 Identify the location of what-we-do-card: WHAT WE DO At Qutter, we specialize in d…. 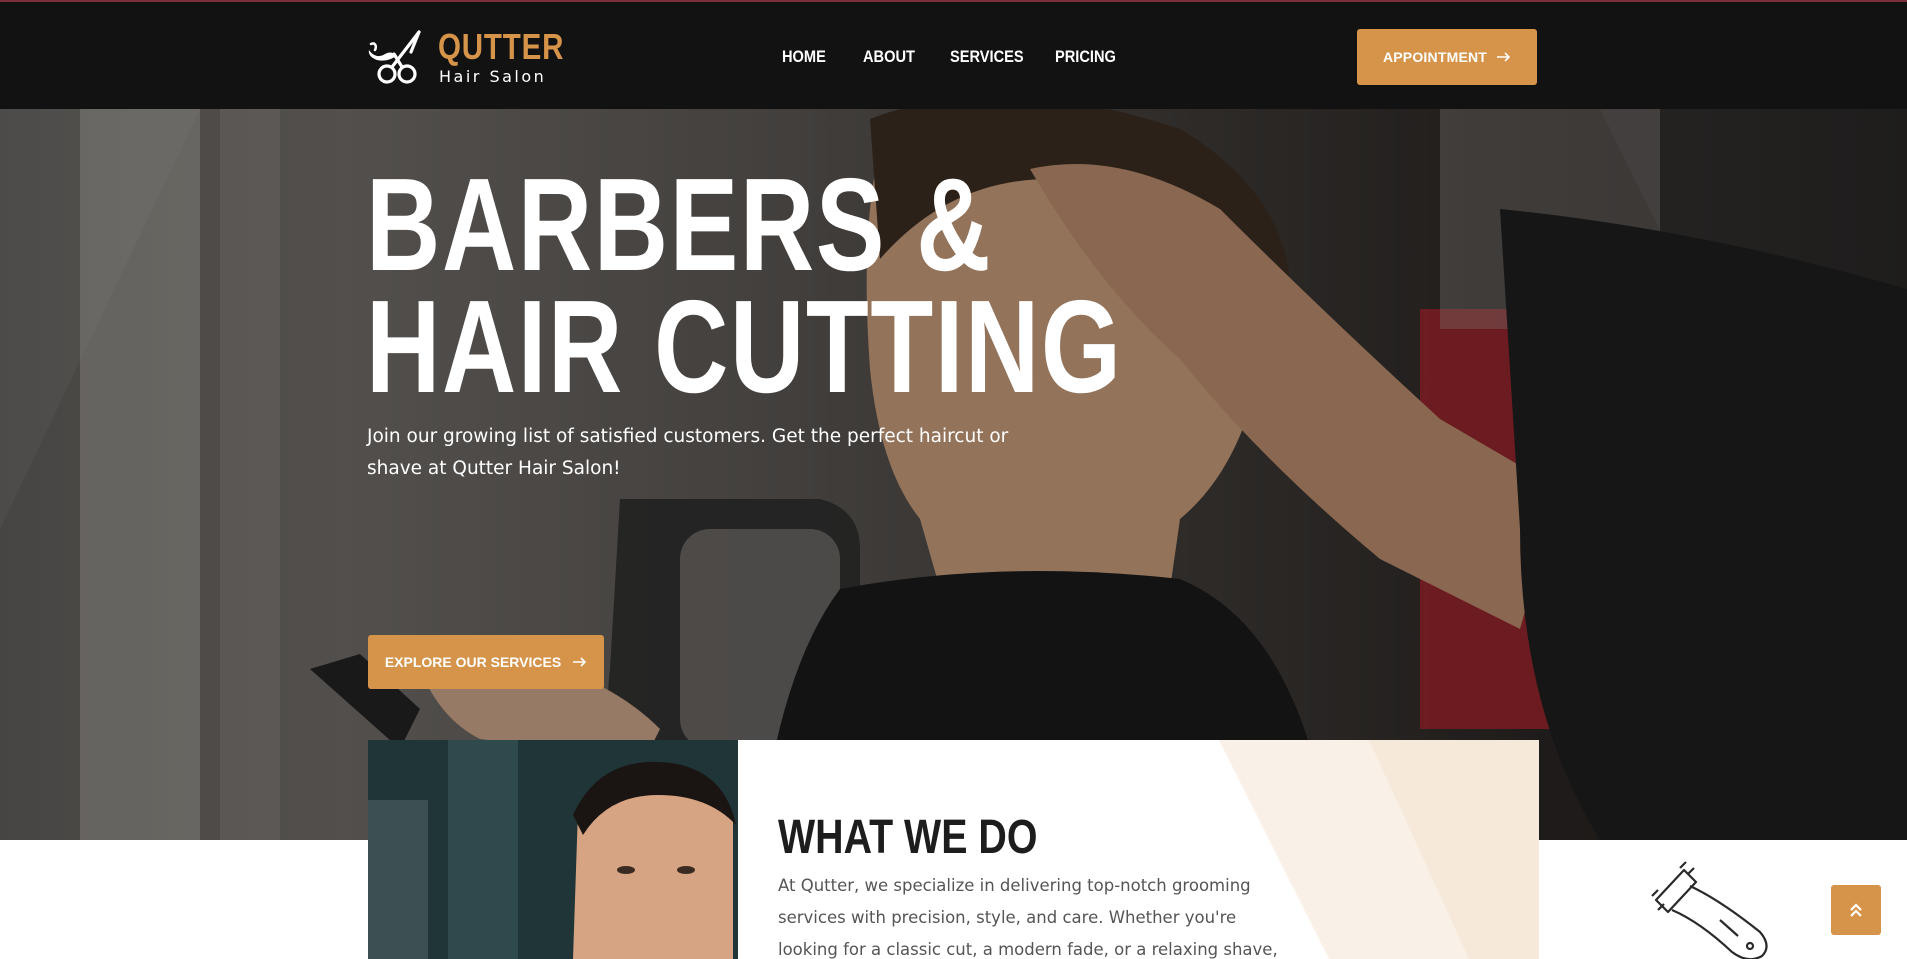
(953, 849).